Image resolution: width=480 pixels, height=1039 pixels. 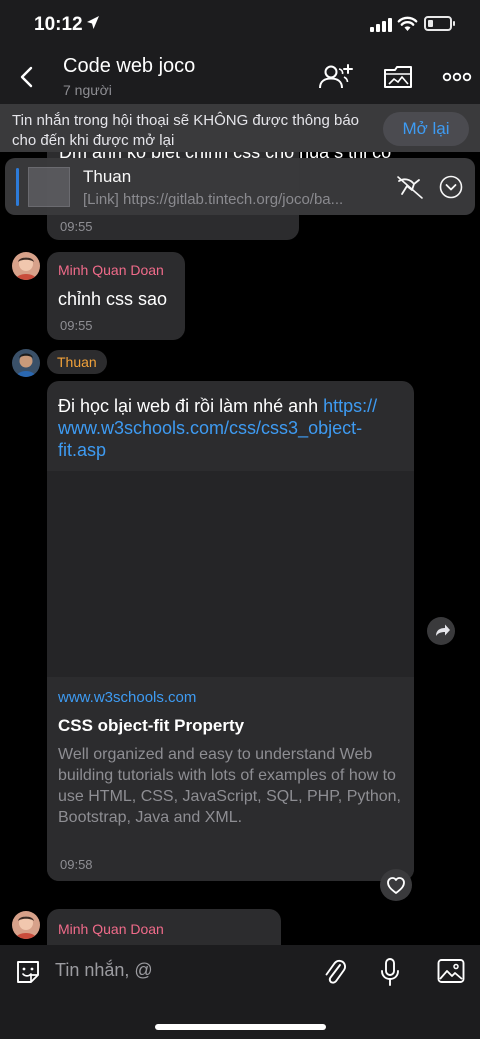 I want to click on message-link-line2: www.w3schools.com/css/css3_object-, so click(x=210, y=428).